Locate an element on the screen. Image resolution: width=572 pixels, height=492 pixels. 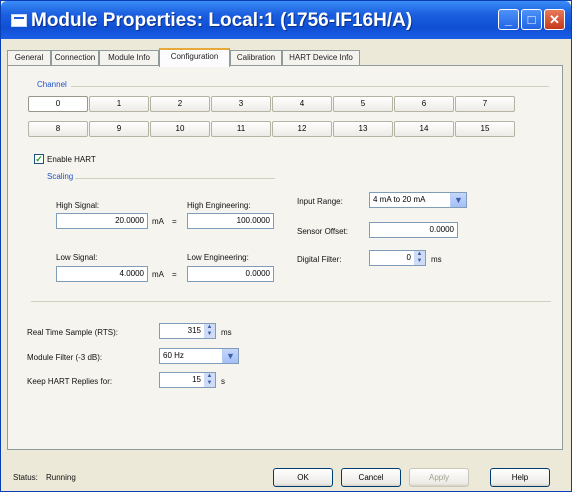
status-label: Status: is located at coordinates (25, 477).